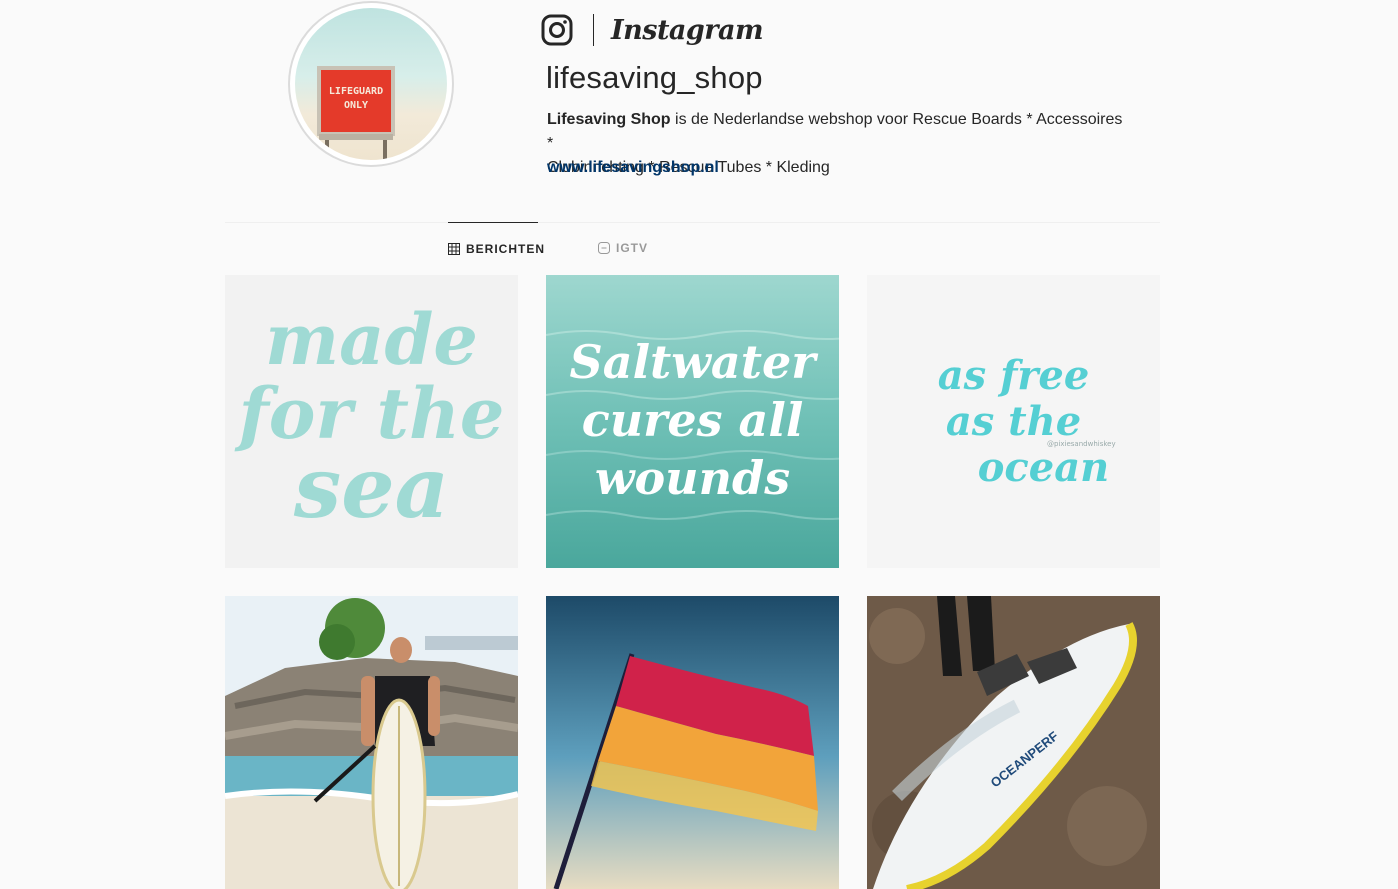 This screenshot has height=889, width=1398. Describe the element at coordinates (654, 77) in the screenshot. I see `profile-username: lifesaving_shop` at that location.